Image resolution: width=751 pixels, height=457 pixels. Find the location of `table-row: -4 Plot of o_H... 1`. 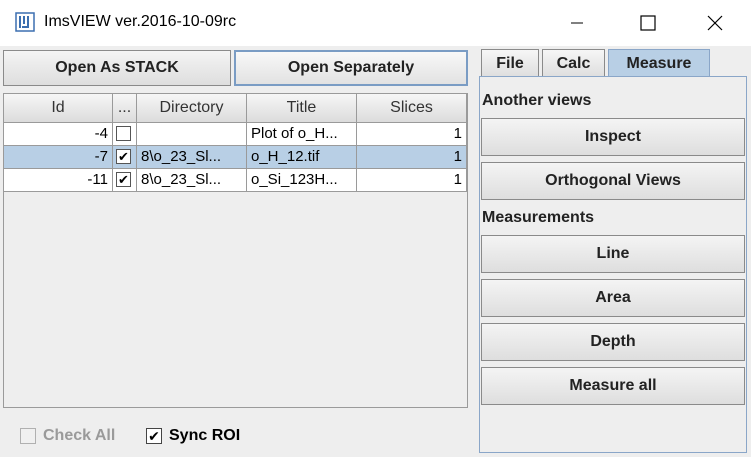

table-row: -4 Plot of o_H... 1 is located at coordinates (235, 134).